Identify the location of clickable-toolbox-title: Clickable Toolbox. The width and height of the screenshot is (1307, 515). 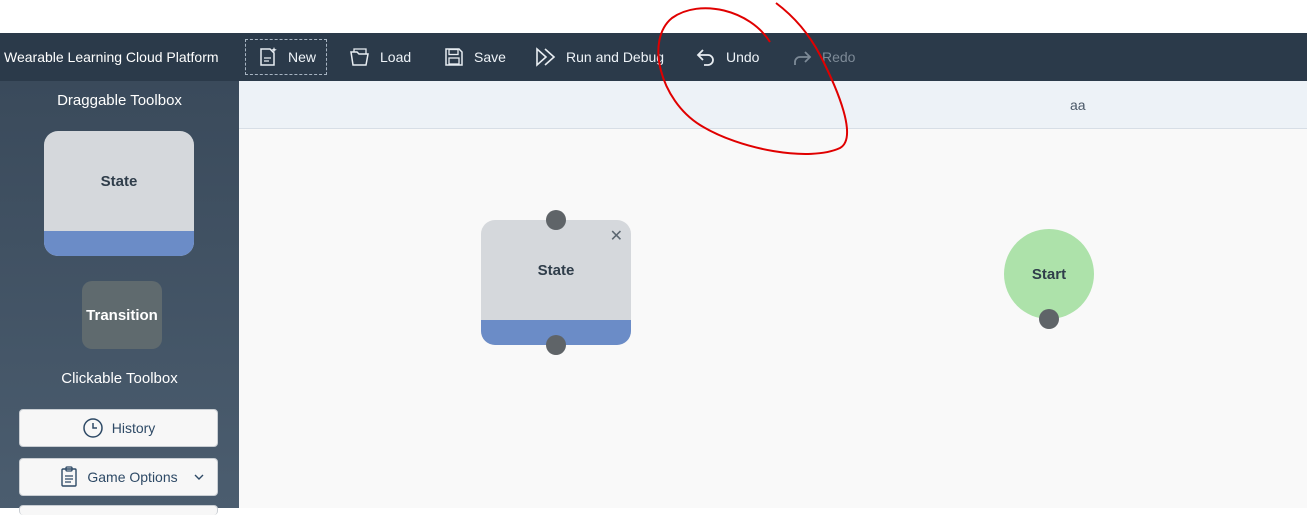
(119, 378).